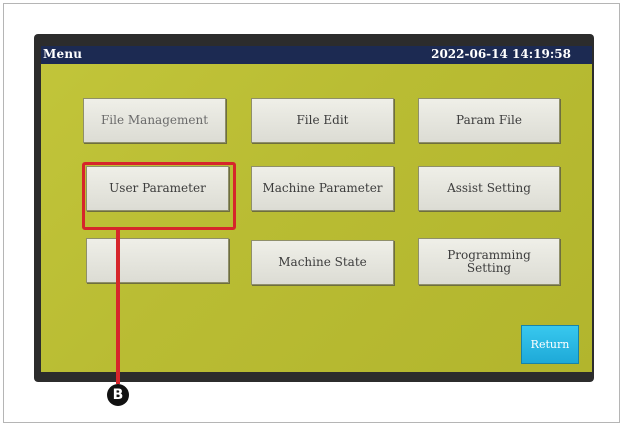  I want to click on assist-setting-button: Assist Setting, so click(489, 188).